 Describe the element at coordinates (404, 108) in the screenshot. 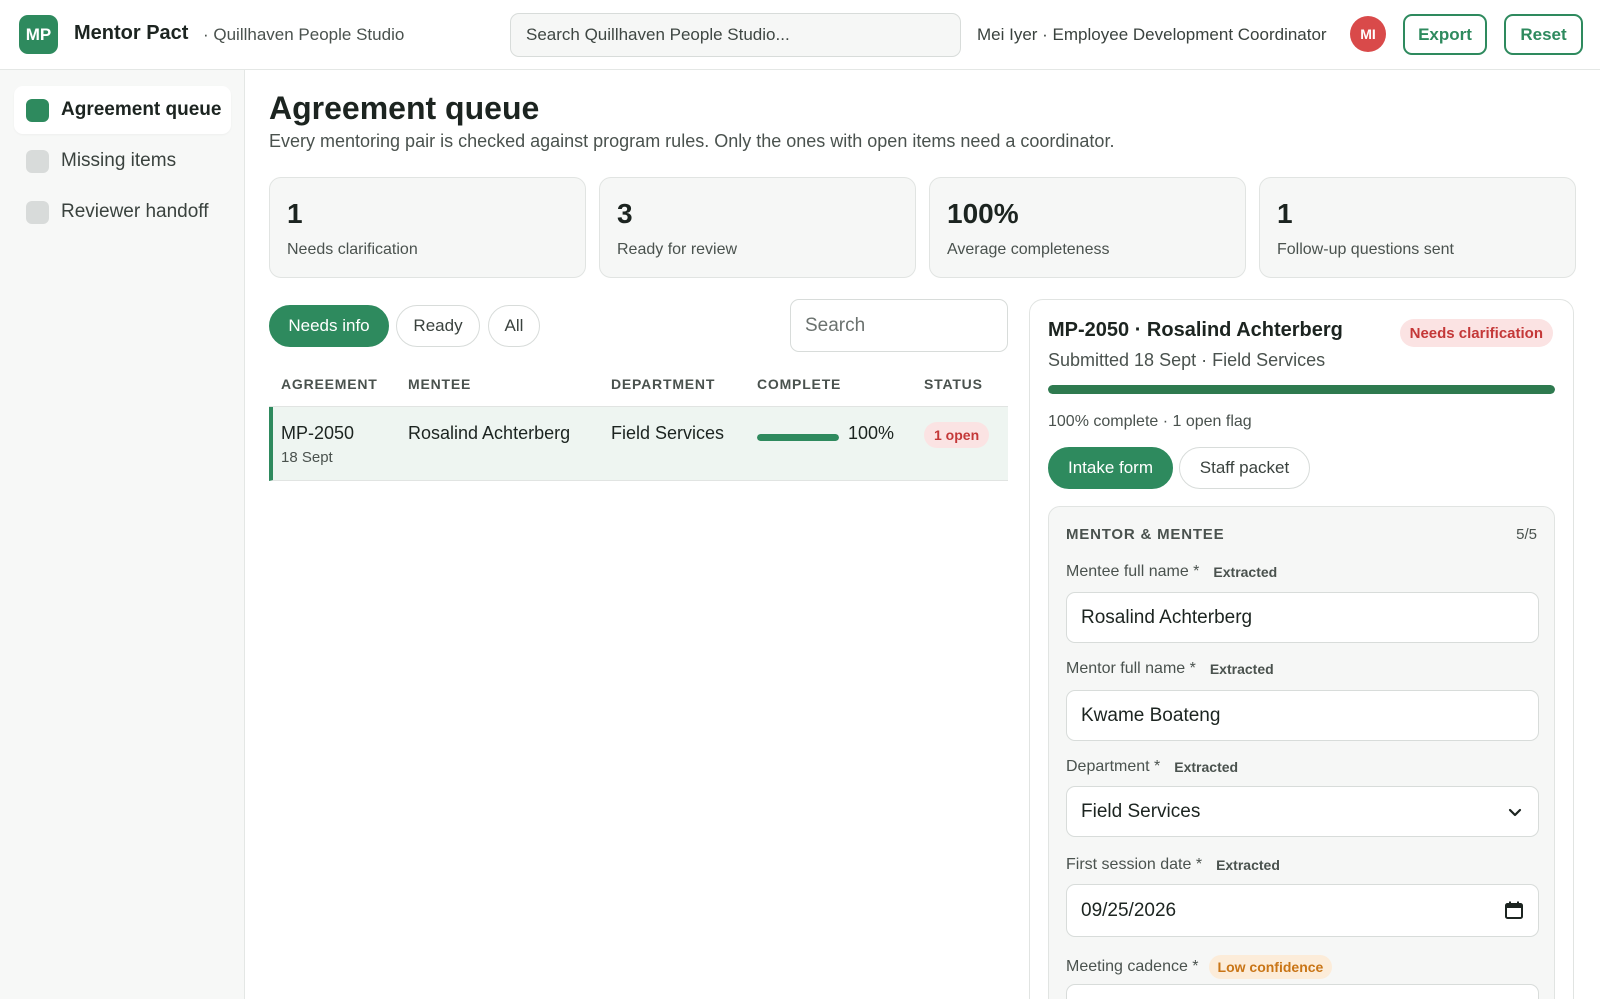

I see `page-title: Agreement queue` at that location.